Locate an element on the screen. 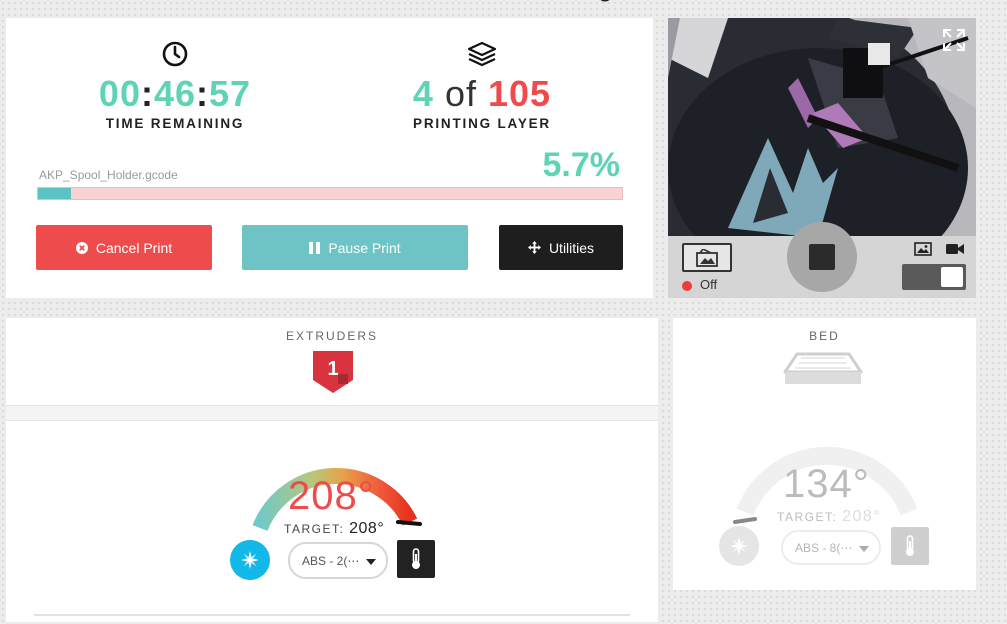  image-mode-icon is located at coordinates (923, 249).